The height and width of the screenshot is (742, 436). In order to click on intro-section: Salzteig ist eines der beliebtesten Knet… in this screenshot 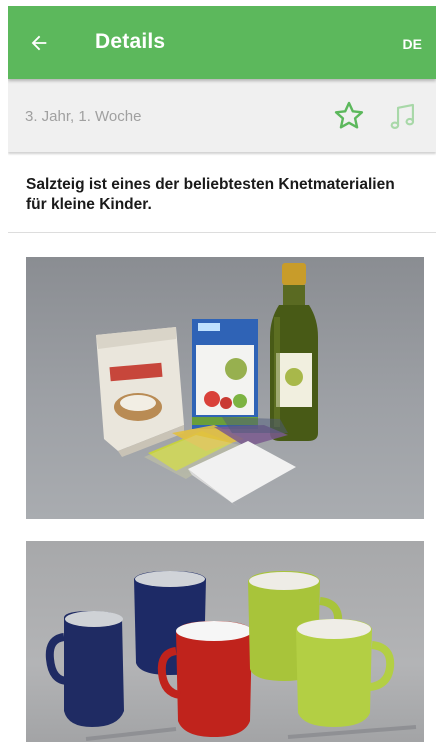, I will do `click(222, 192)`.